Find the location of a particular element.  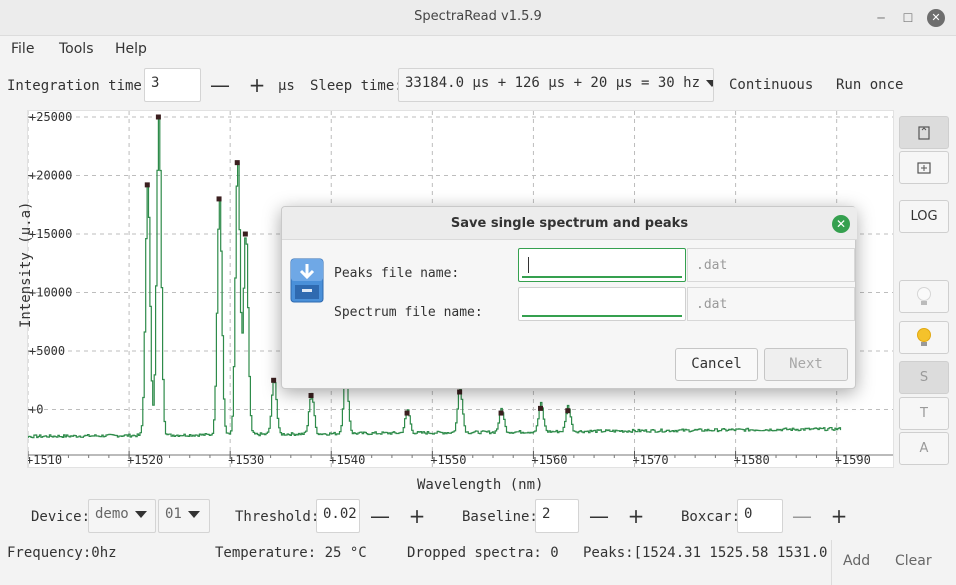

s-button: S is located at coordinates (924, 377).